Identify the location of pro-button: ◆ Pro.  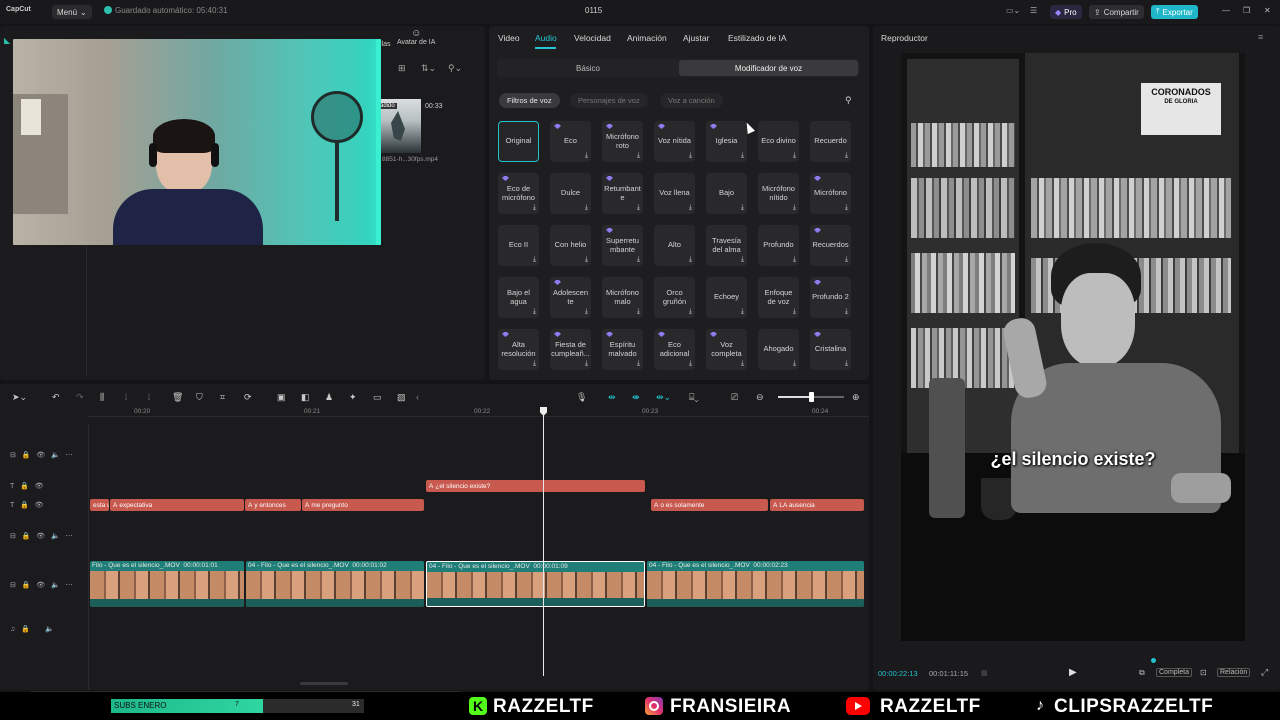
(1066, 12).